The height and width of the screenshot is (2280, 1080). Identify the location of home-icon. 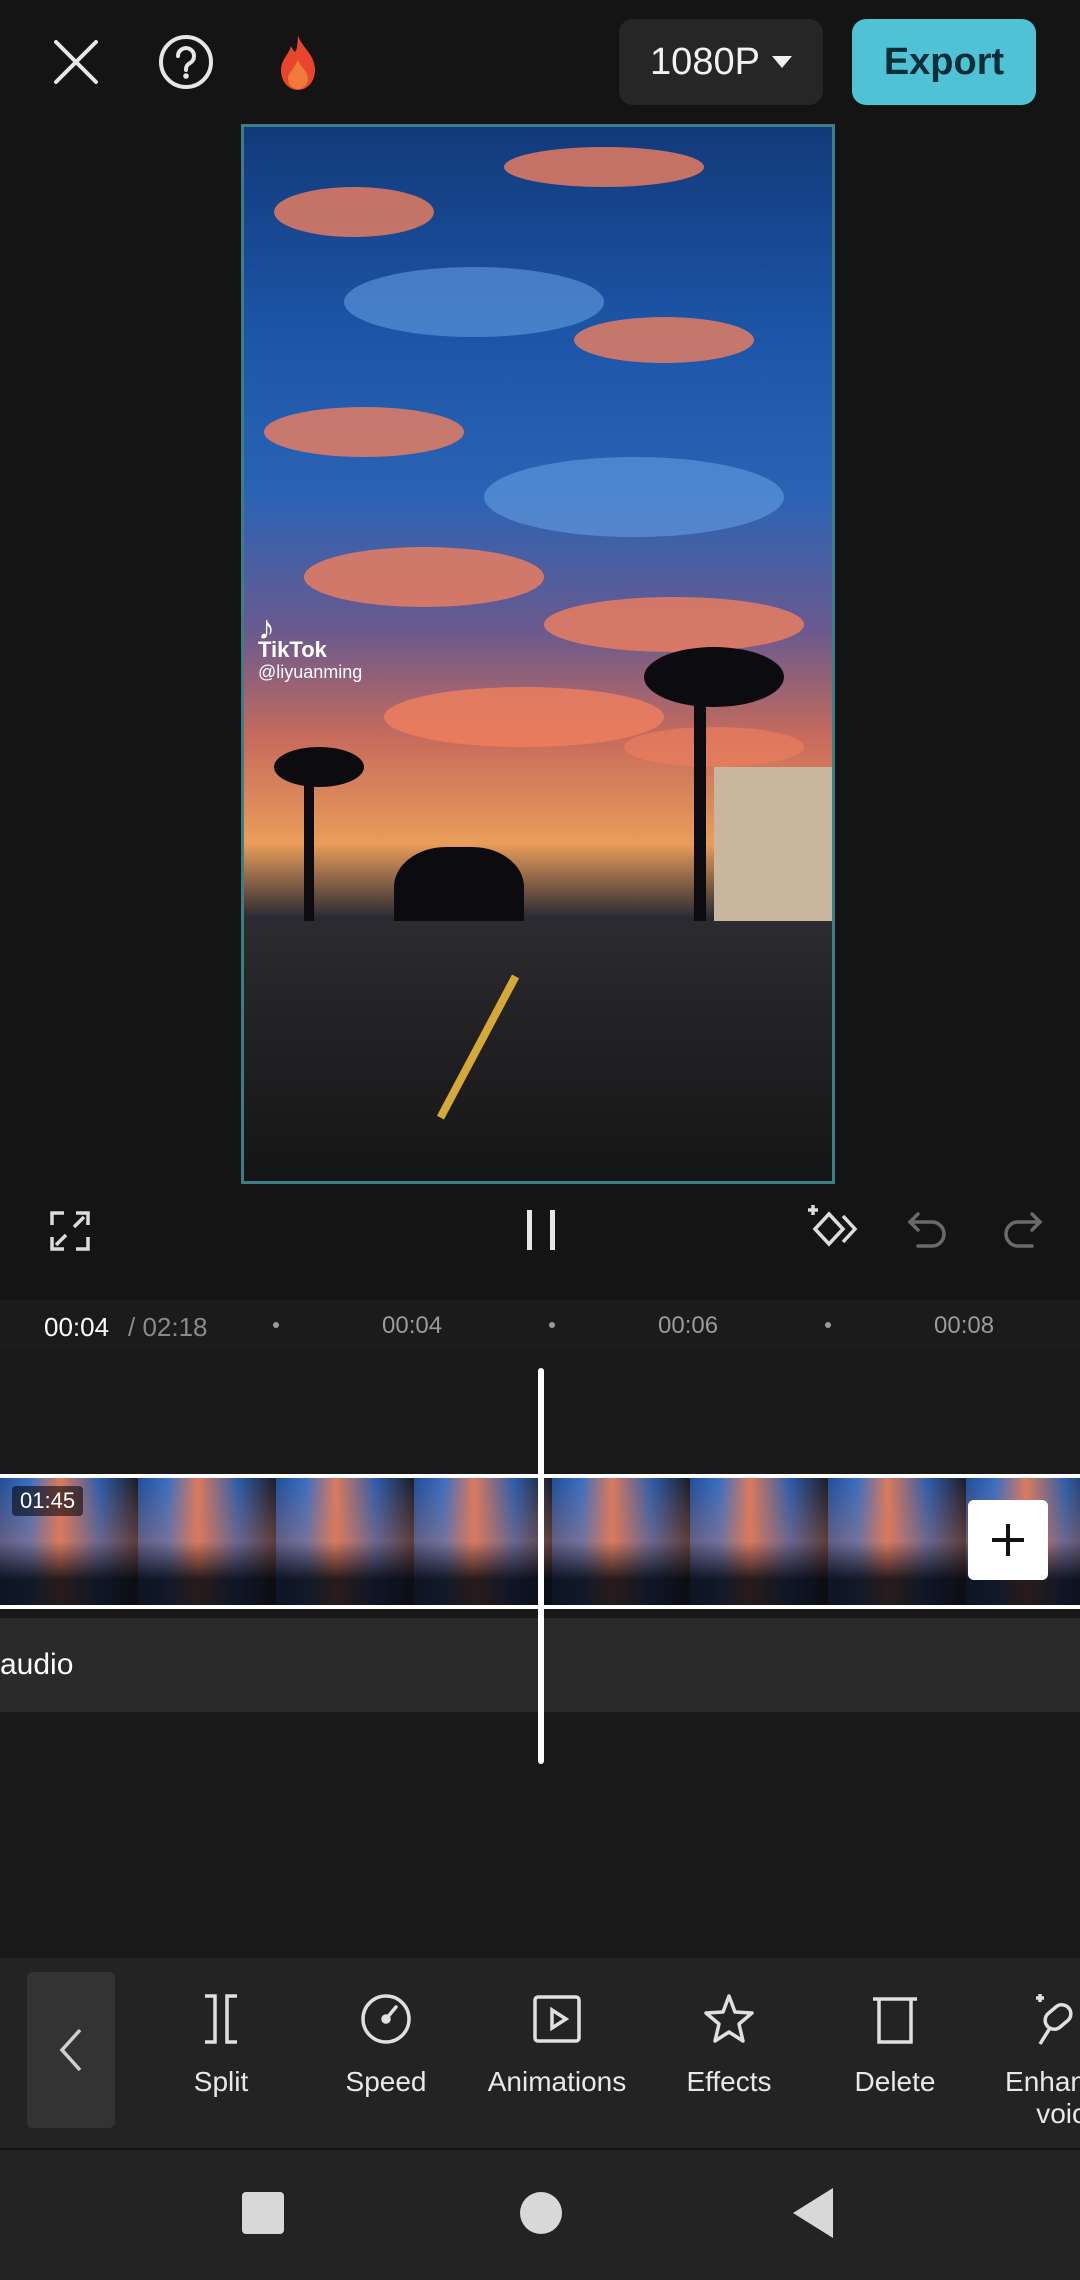
(541, 2213).